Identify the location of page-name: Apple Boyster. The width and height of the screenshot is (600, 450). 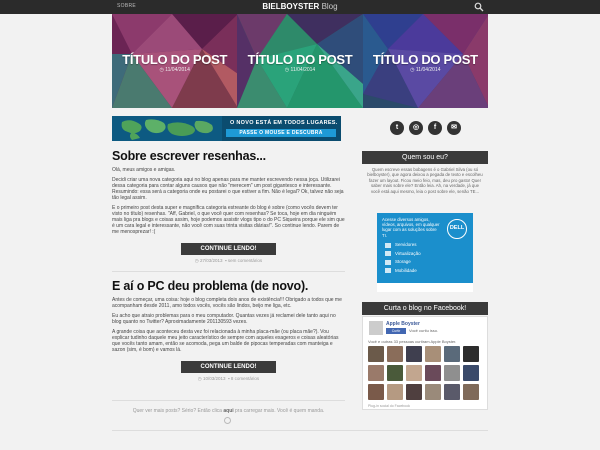
(403, 324).